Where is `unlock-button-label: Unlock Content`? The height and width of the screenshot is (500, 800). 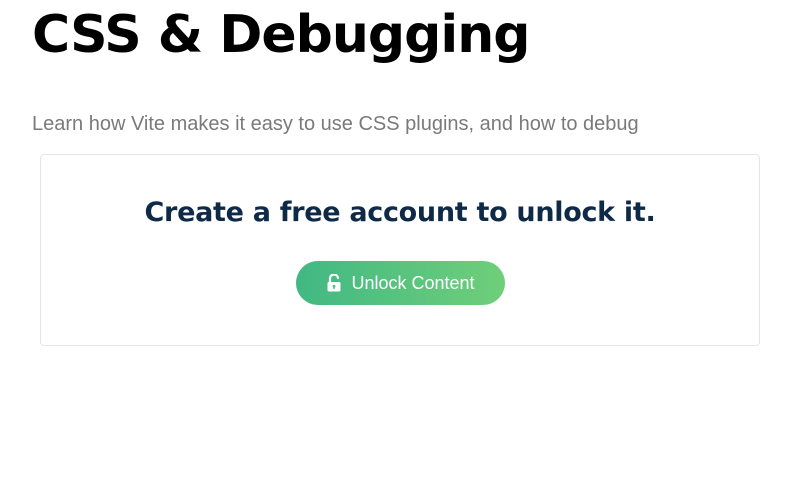
unlock-button-label: Unlock Content is located at coordinates (413, 282).